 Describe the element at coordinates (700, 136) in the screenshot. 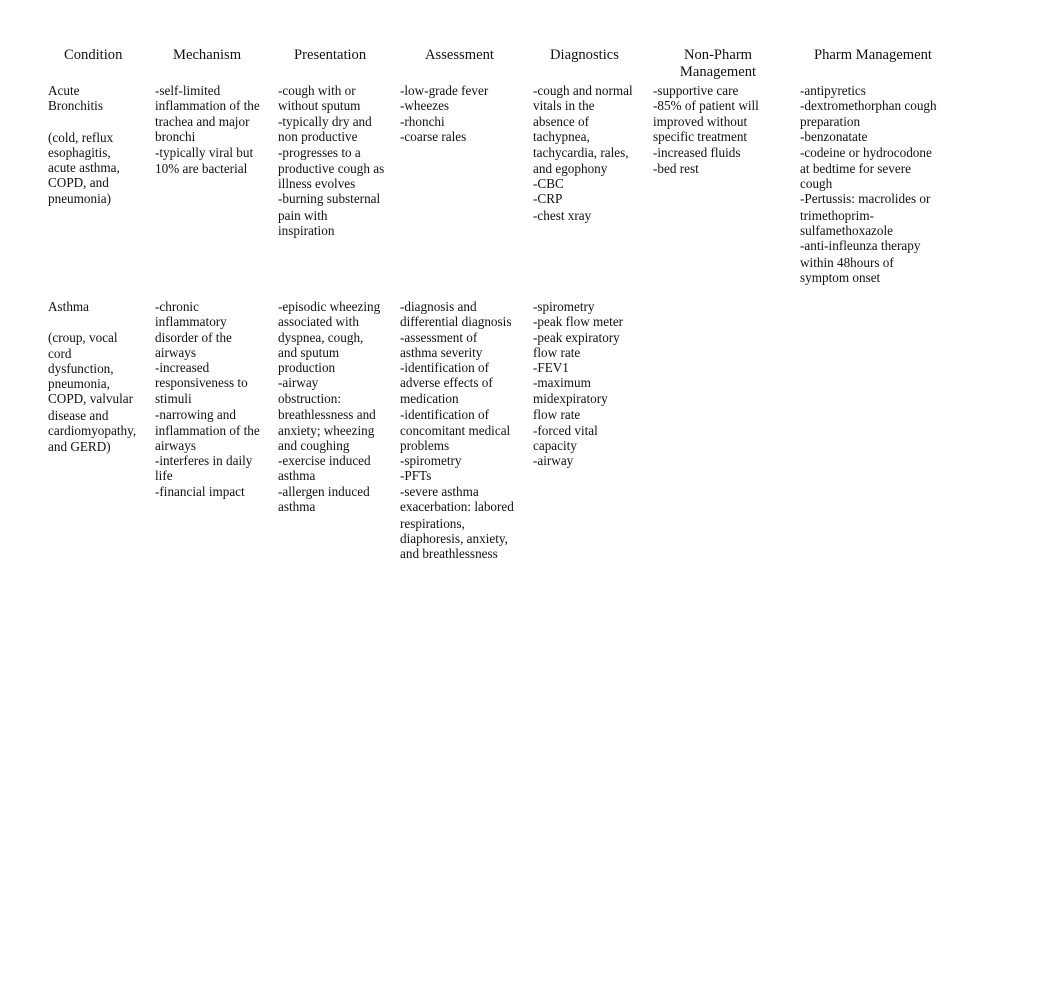

I see `cell-line: specific treatment` at that location.